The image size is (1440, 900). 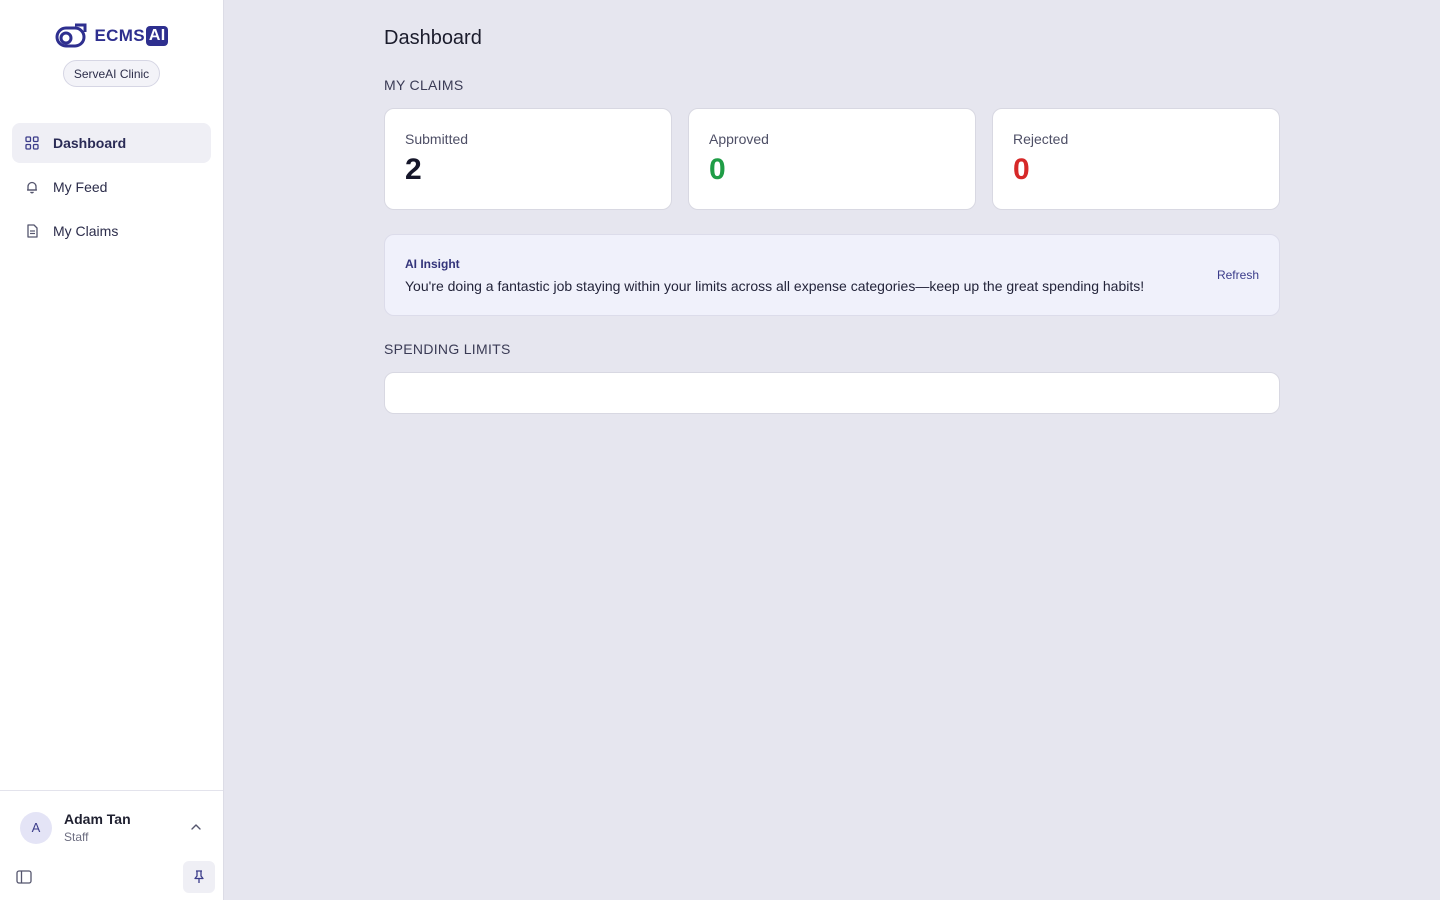 I want to click on refresh-button: Refresh, so click(x=1238, y=275).